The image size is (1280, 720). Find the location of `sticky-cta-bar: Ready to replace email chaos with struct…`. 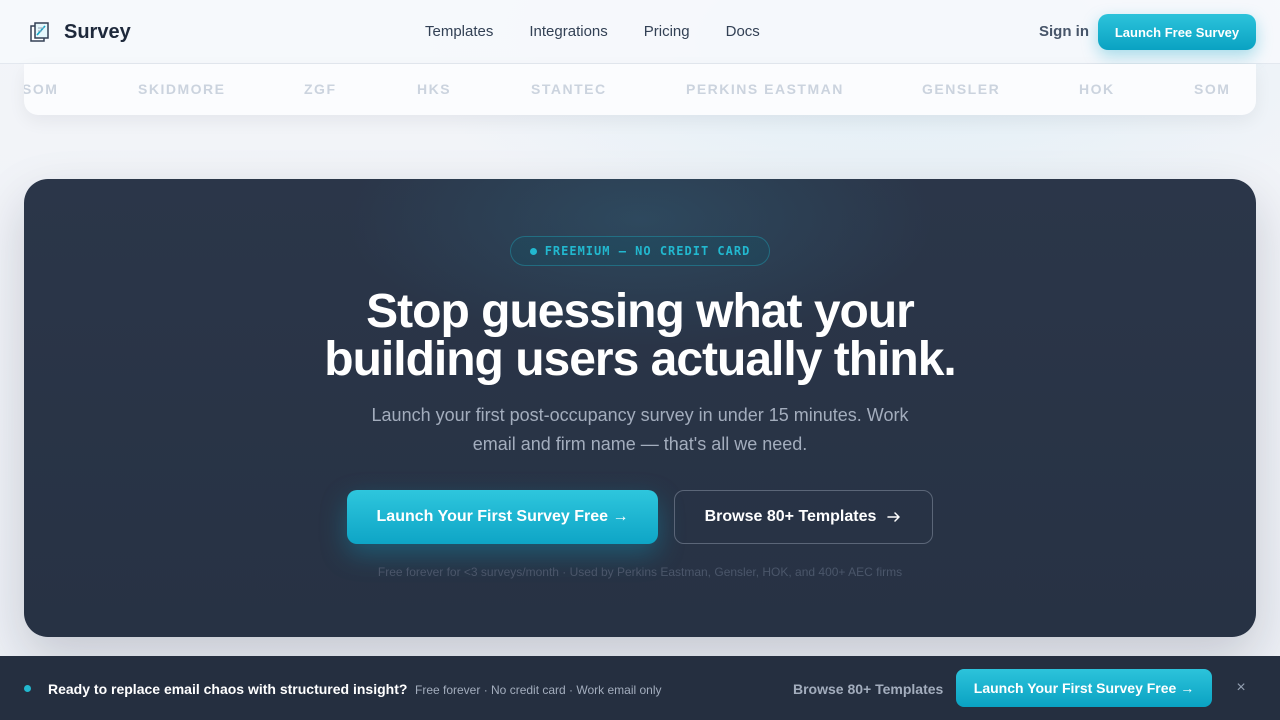

sticky-cta-bar: Ready to replace email chaos with struct… is located at coordinates (640, 688).